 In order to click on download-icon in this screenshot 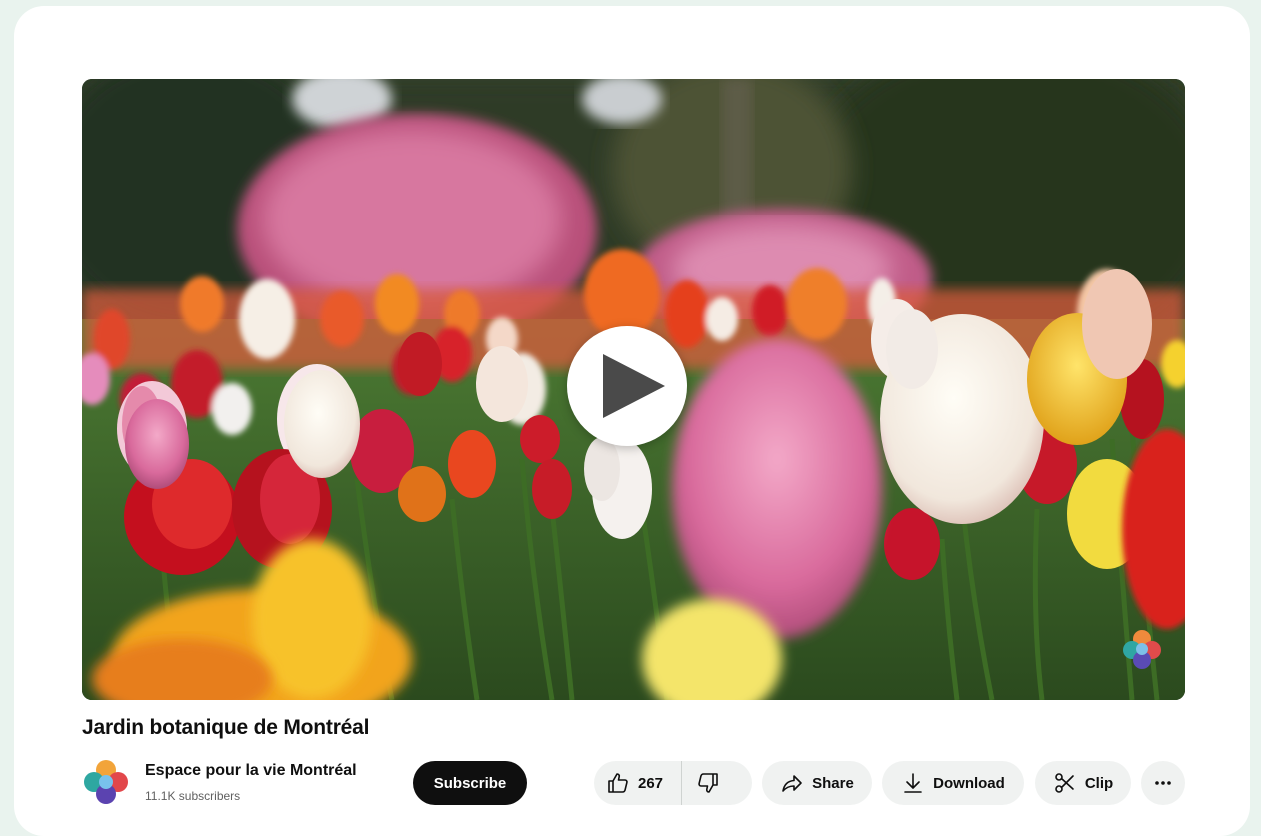, I will do `click(913, 783)`.